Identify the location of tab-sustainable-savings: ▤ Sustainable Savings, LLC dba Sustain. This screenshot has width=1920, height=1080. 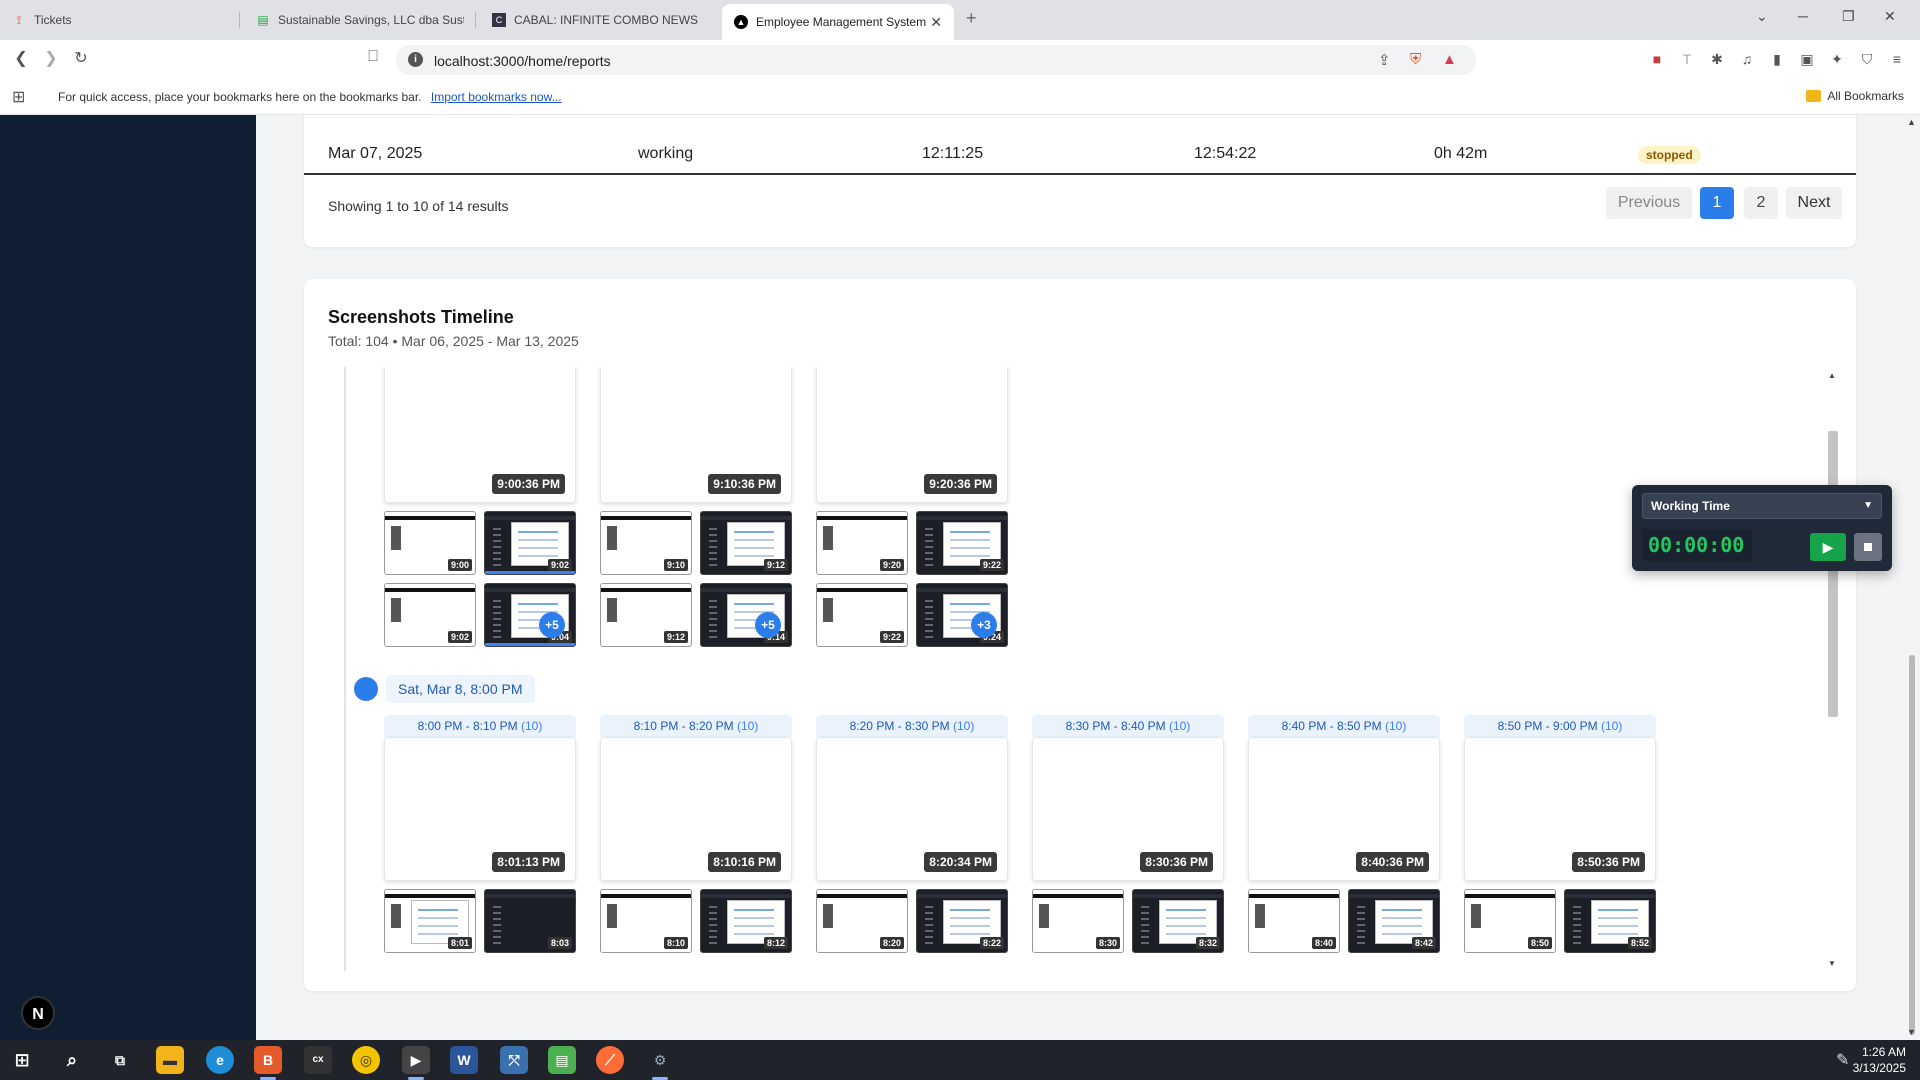
(360, 20).